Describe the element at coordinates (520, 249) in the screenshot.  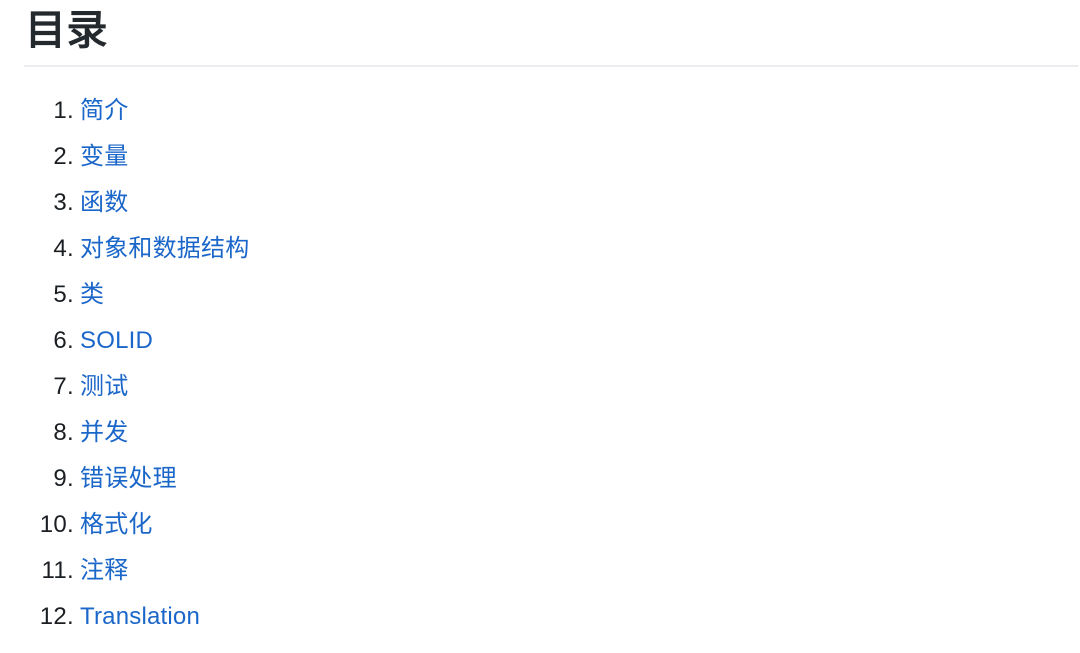
I see `list-item: 4. 对象和数据结构` at that location.